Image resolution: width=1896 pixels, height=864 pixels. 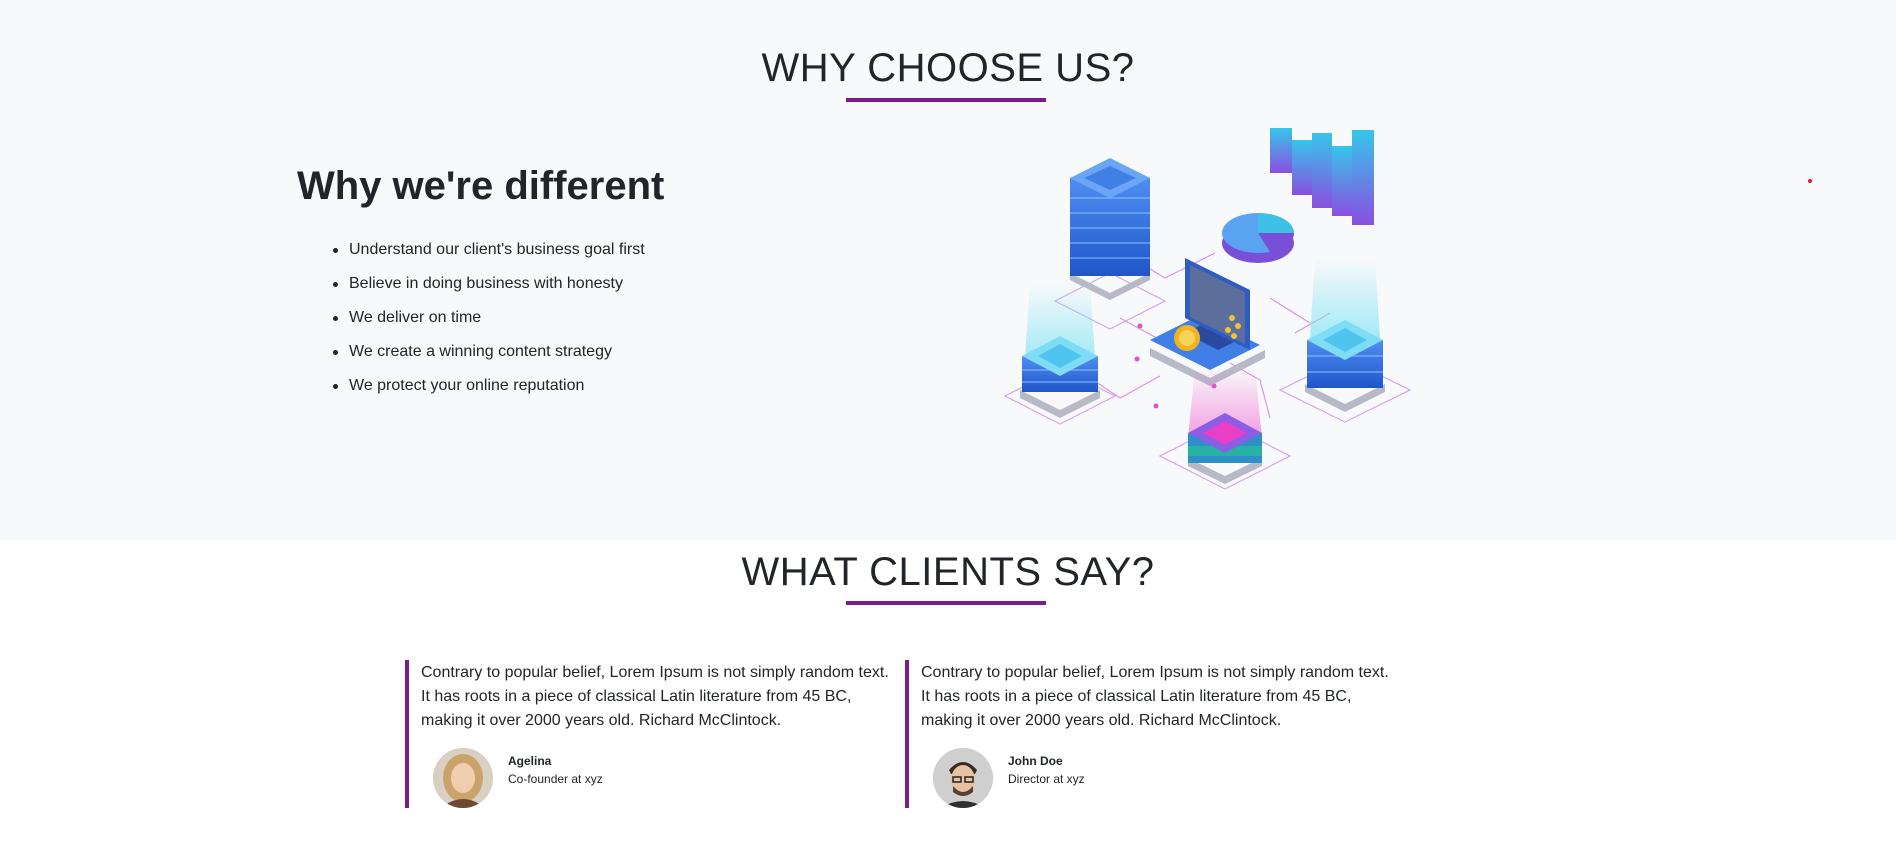 I want to click on list-item: Believe in doing business with honesty, so click(x=489, y=284).